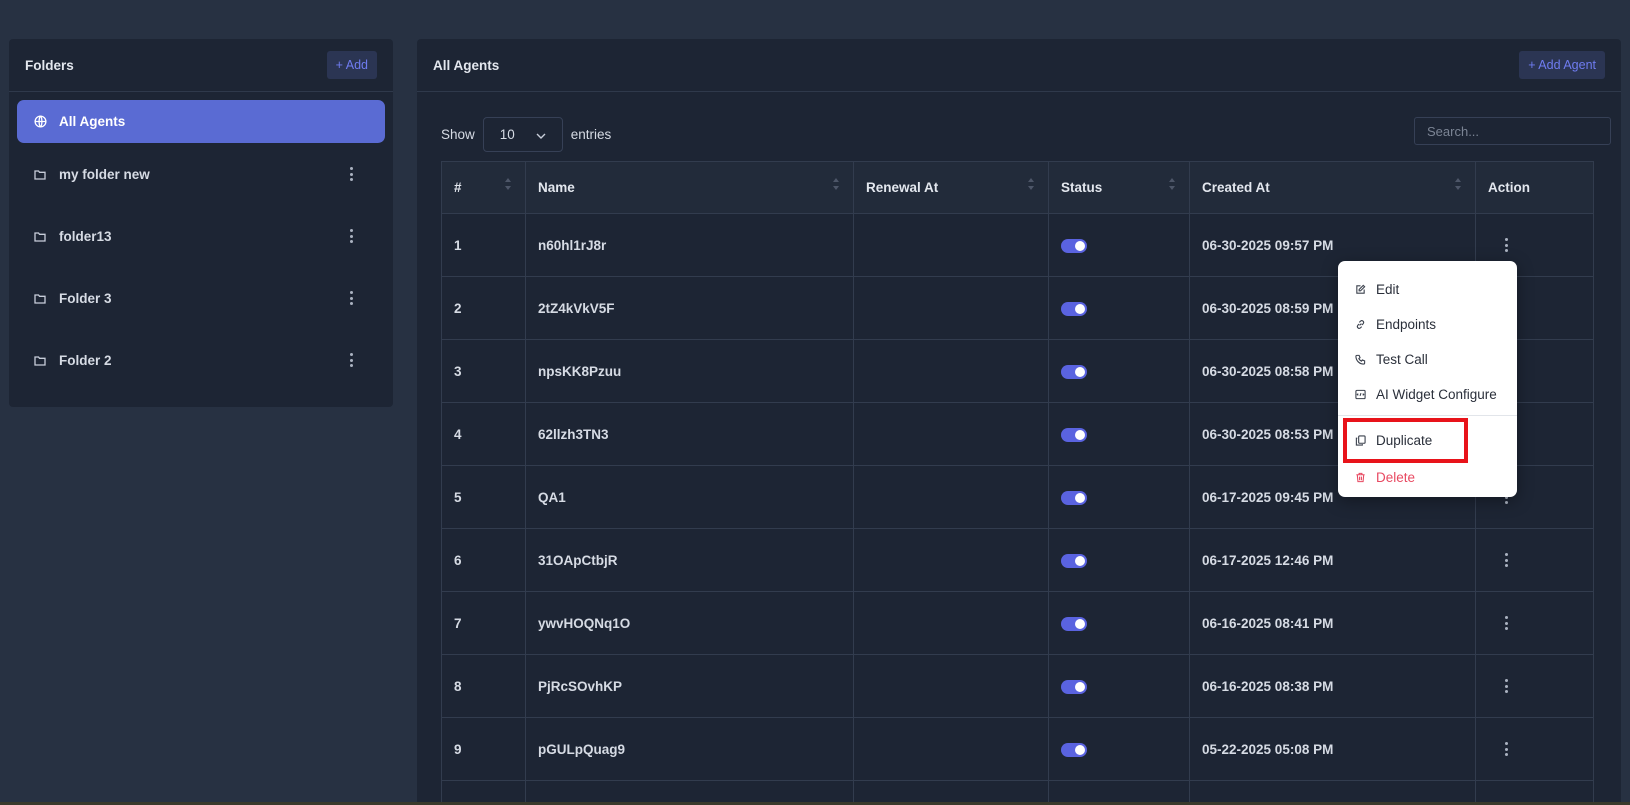 The image size is (1630, 805). What do you see at coordinates (1332, 623) in the screenshot?
I see `created-at: 06-16-2025 08:41 PM` at bounding box center [1332, 623].